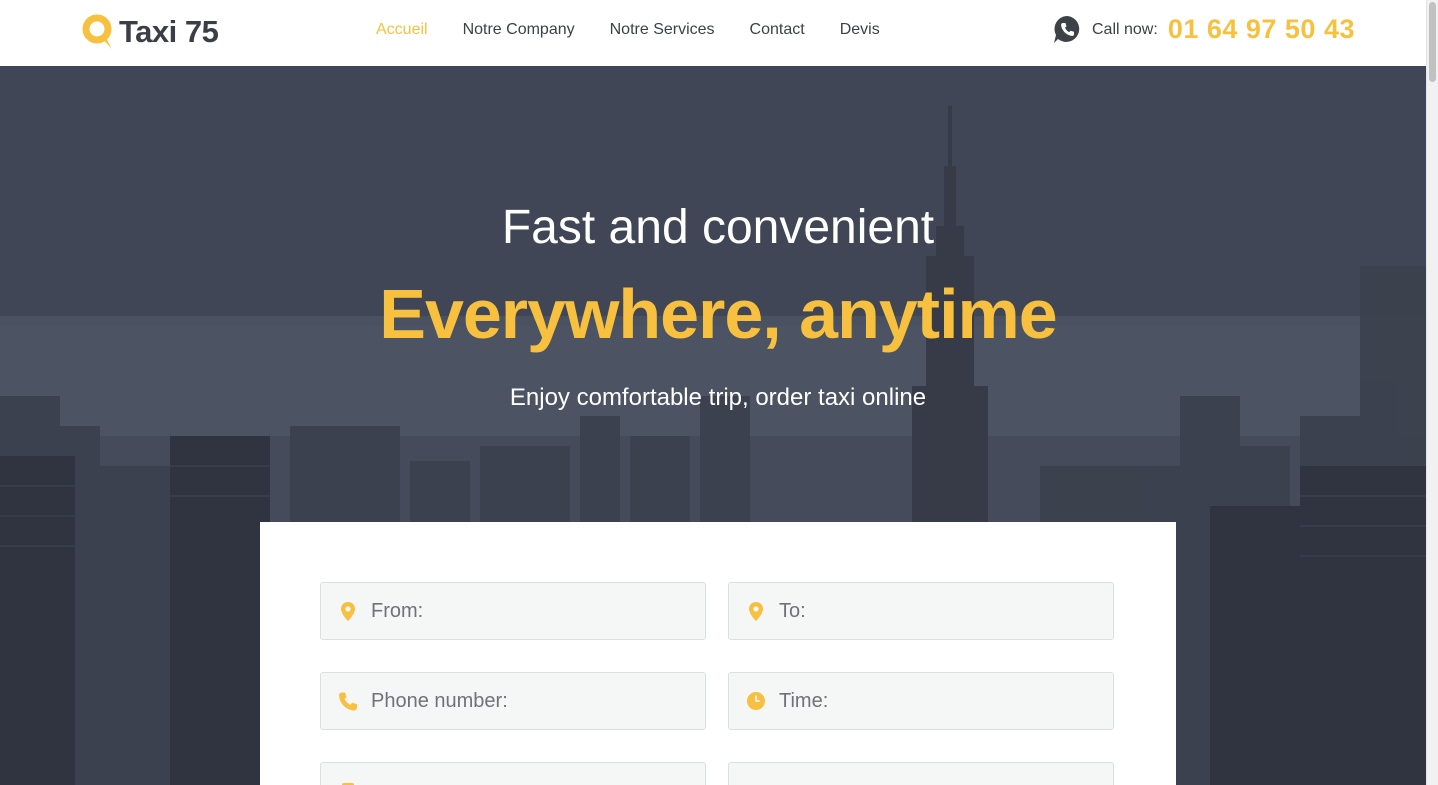 The width and height of the screenshot is (1438, 785). Describe the element at coordinates (402, 30) in the screenshot. I see `nav-accueil: Accueil` at that location.